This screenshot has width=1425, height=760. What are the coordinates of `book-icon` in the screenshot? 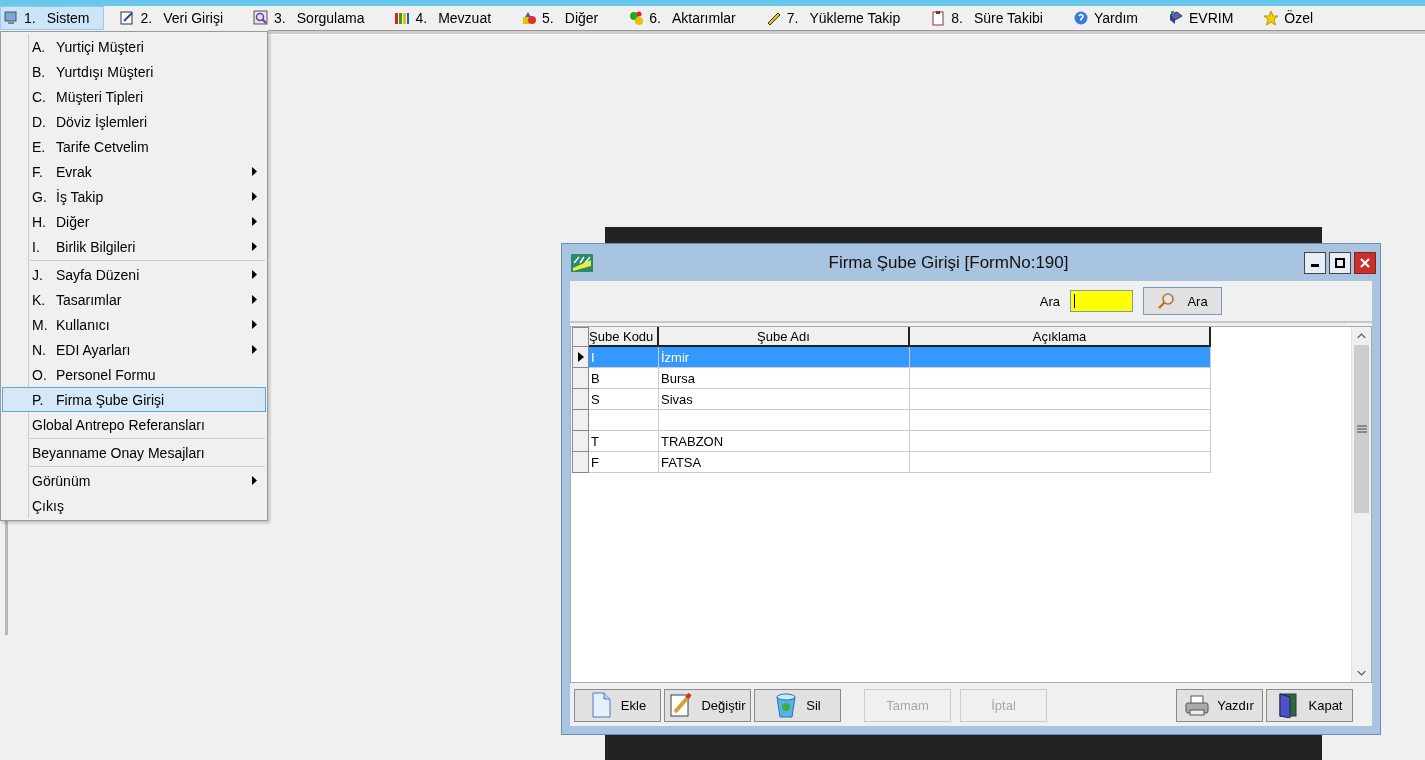 It's located at (1176, 18).